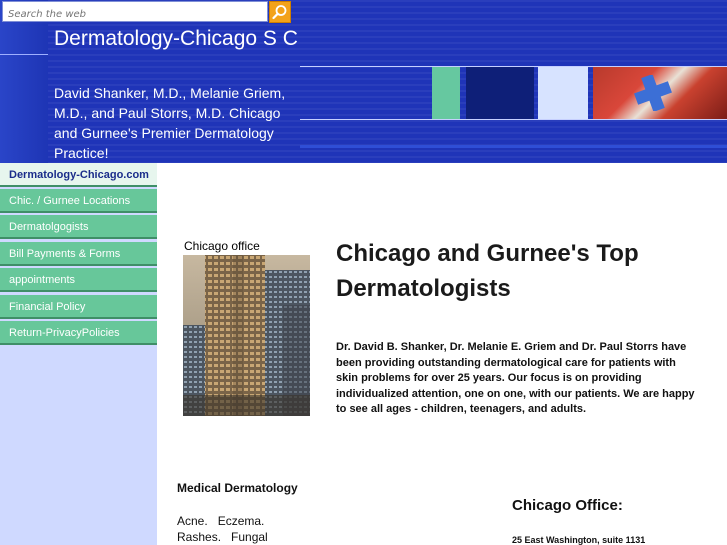  I want to click on search-button, so click(280, 12).